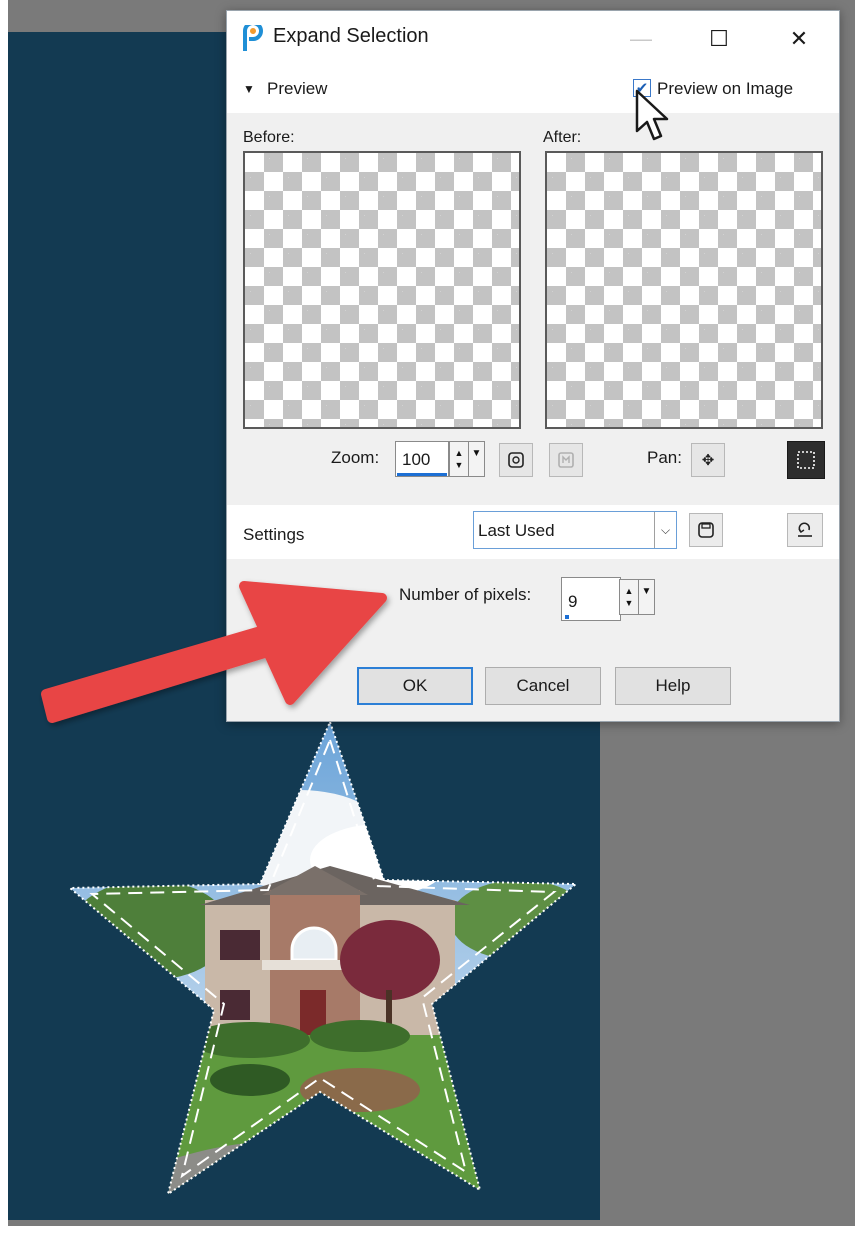  I want to click on red-arrow-icon, so click(214, 652).